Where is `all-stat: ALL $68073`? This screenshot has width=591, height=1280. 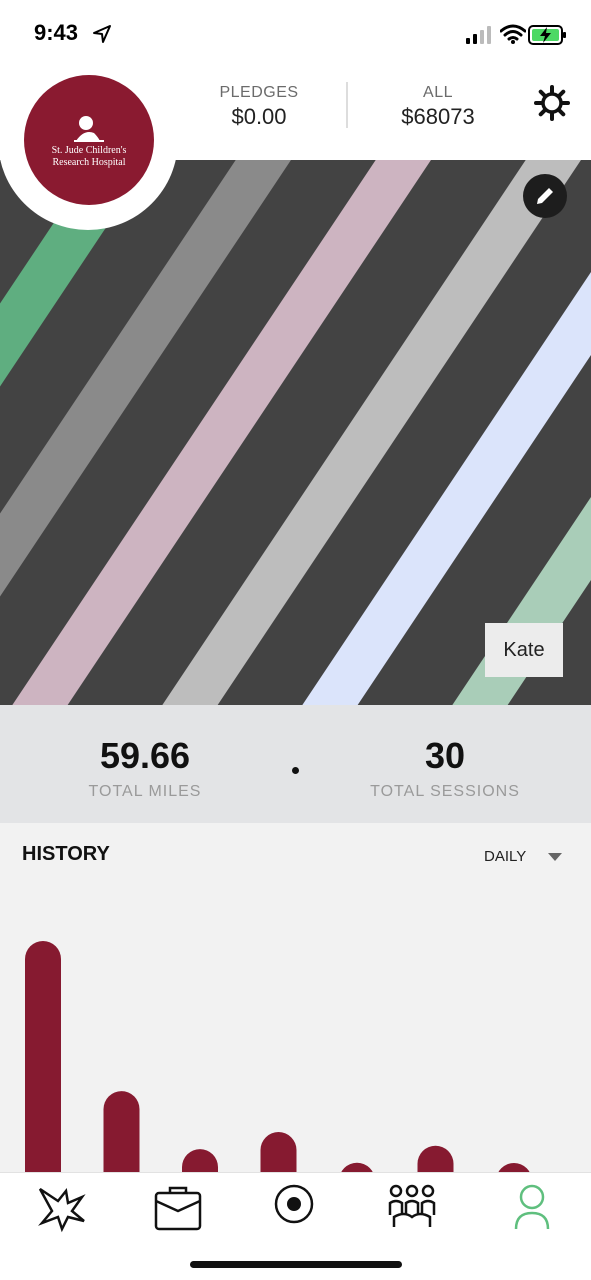
all-stat: ALL $68073 is located at coordinates (438, 107).